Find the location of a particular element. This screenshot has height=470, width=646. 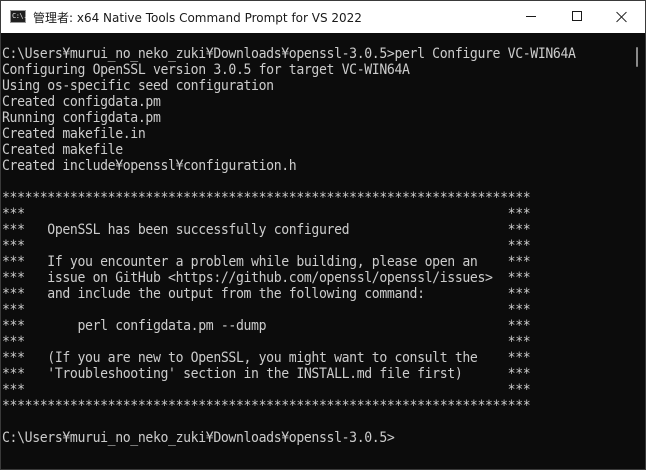

maximize-icon is located at coordinates (577, 16).